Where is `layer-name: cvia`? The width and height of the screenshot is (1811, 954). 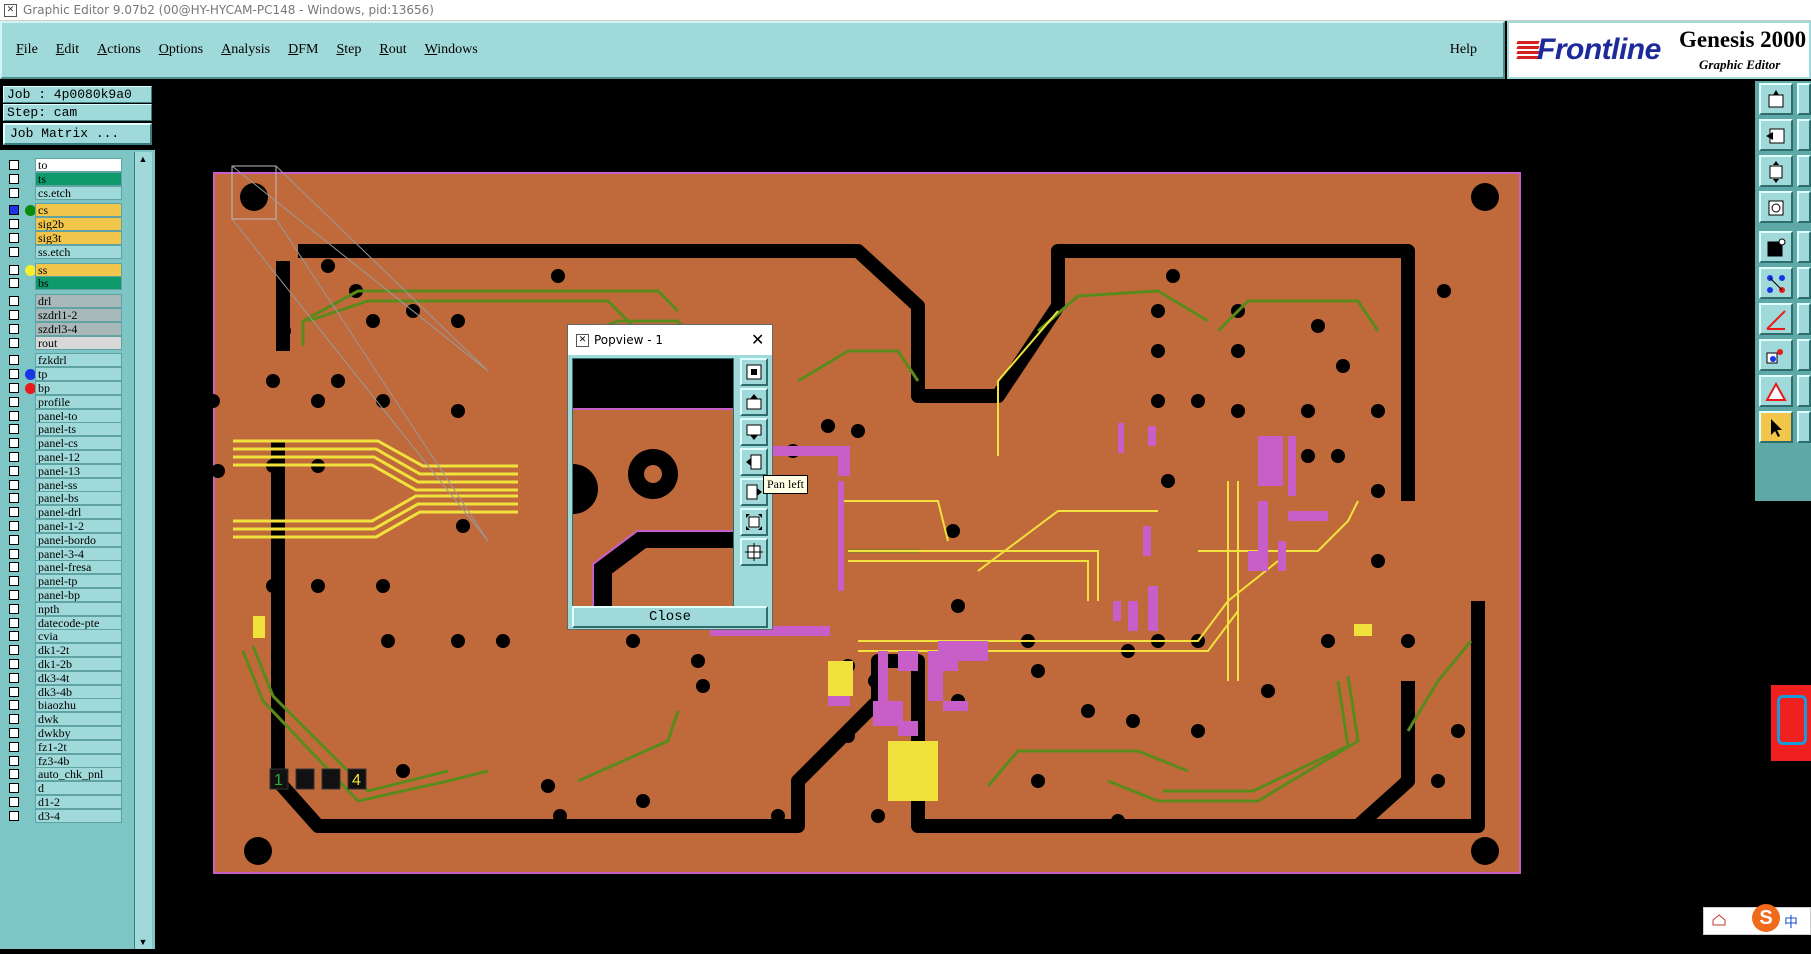
layer-name: cvia is located at coordinates (78, 636).